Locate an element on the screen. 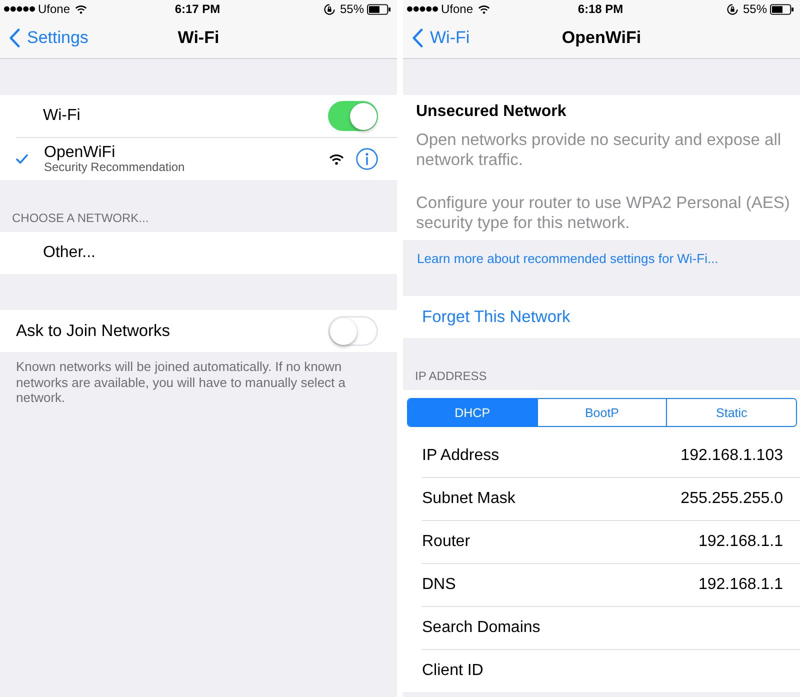 This screenshot has height=697, width=800. detail-value: 192.168.1.103 is located at coordinates (731, 456).